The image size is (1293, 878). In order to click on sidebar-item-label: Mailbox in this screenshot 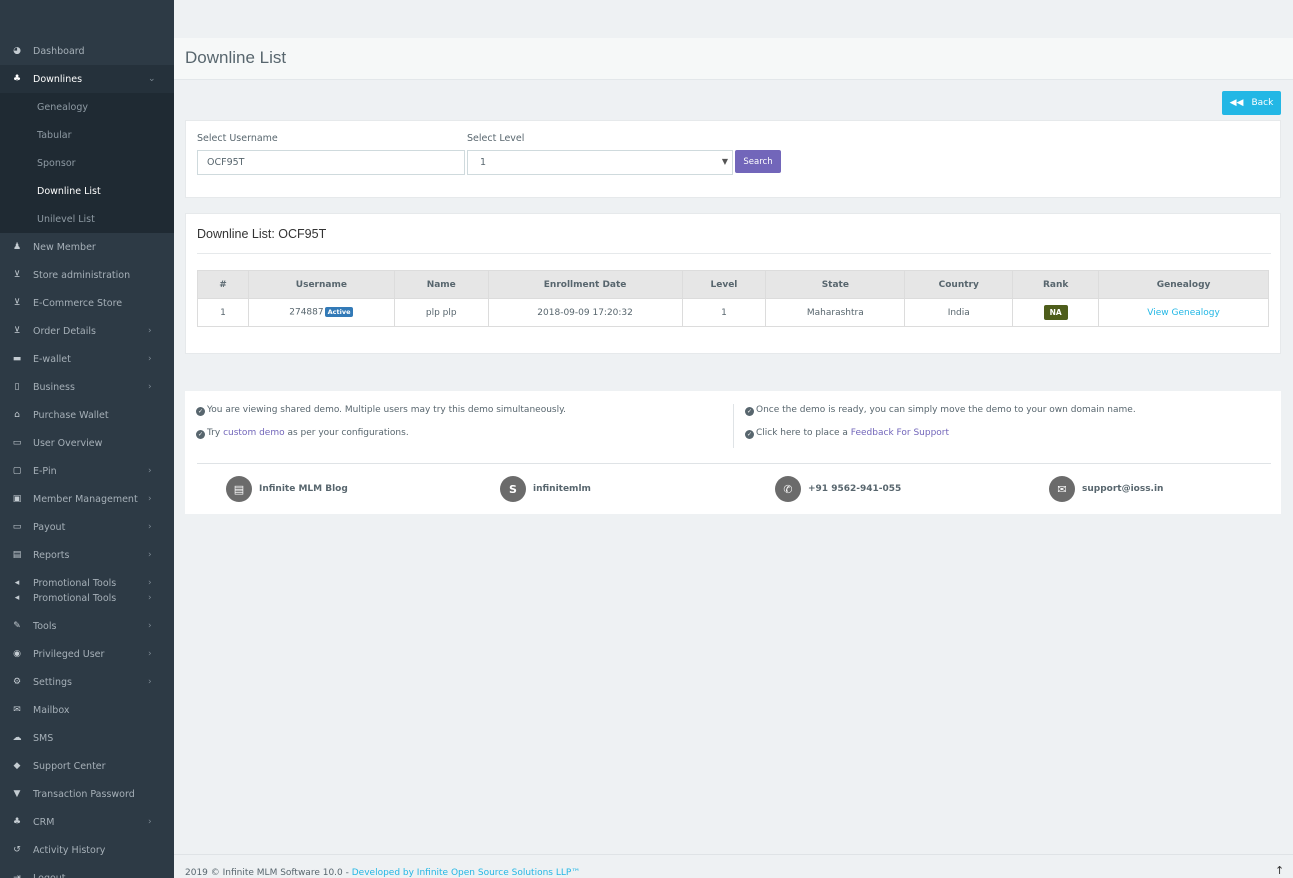, I will do `click(51, 710)`.